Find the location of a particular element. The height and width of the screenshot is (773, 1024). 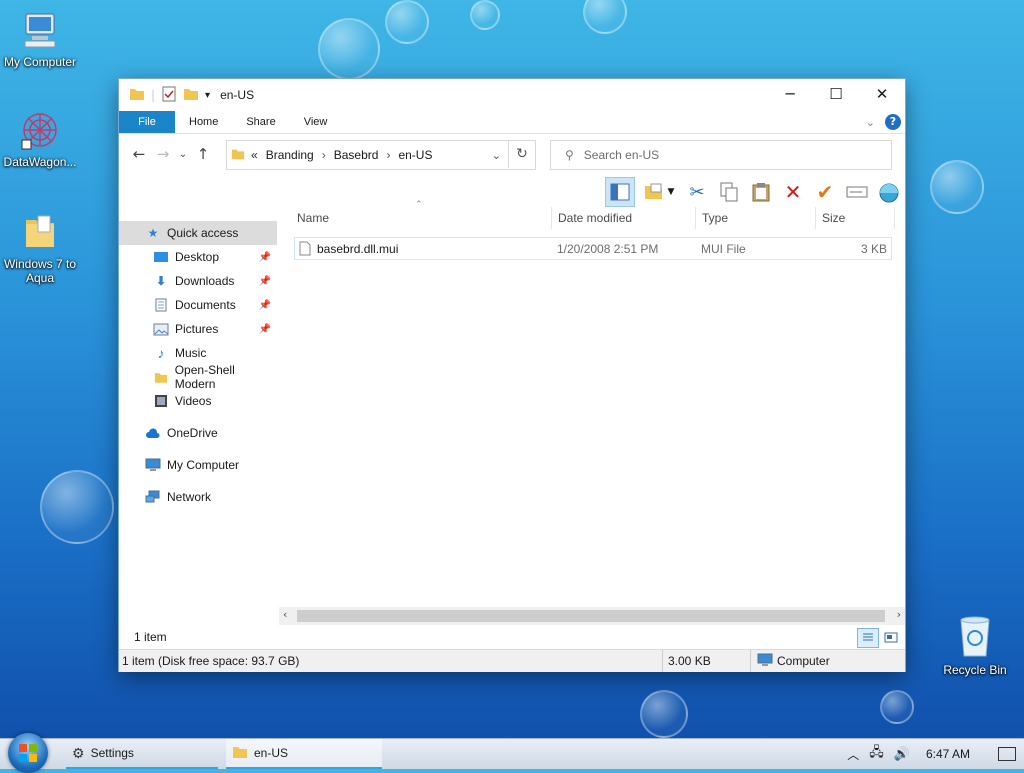

column-date-modified: Date modified is located at coordinates (595, 218).